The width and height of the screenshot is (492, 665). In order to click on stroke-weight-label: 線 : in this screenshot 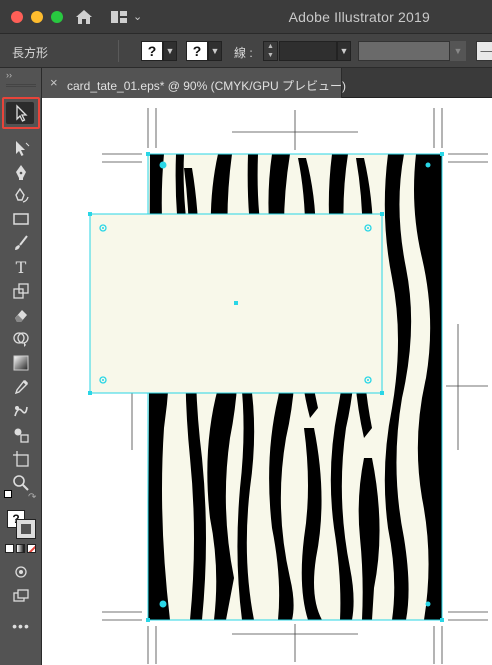, I will do `click(243, 53)`.